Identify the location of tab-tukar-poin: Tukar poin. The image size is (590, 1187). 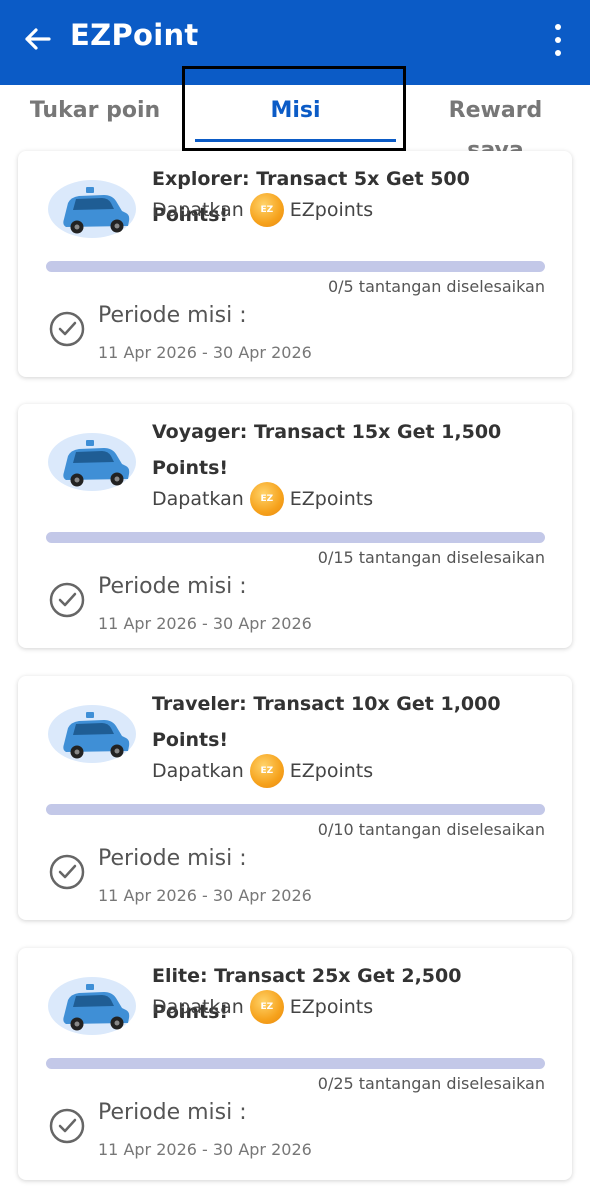
(95, 111).